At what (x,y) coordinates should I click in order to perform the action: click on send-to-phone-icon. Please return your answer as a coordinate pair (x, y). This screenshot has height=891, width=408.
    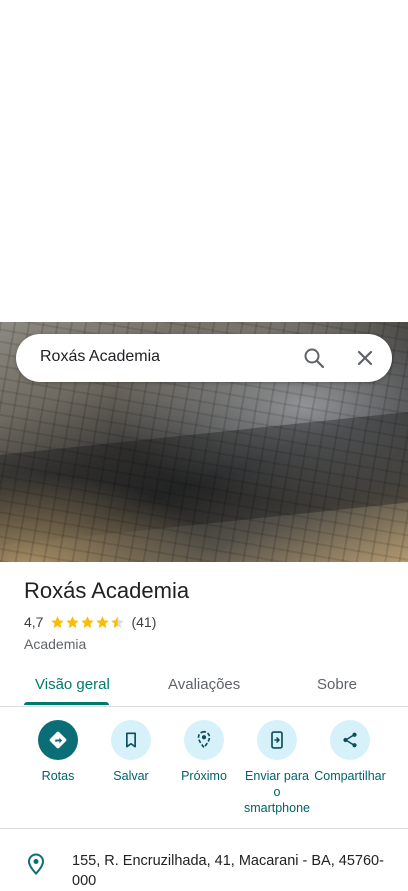
    Looking at the image, I should click on (277, 740).